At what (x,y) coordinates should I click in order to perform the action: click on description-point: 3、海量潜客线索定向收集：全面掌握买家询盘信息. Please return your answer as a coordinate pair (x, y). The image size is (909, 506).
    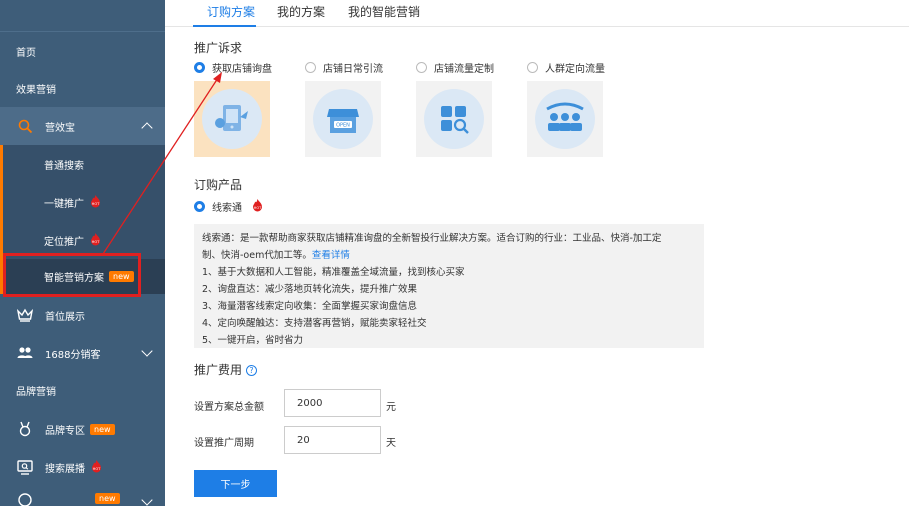
    Looking at the image, I should click on (310, 306).